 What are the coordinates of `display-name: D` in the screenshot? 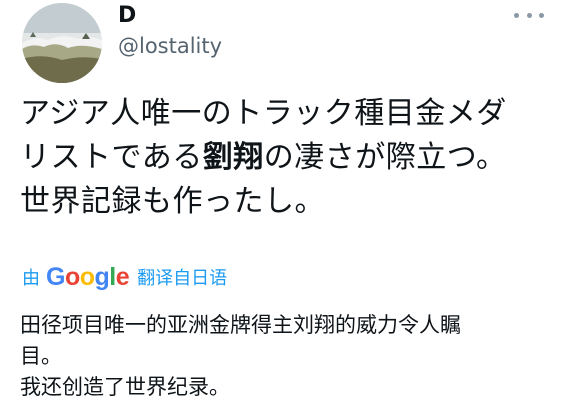 It's located at (127, 16).